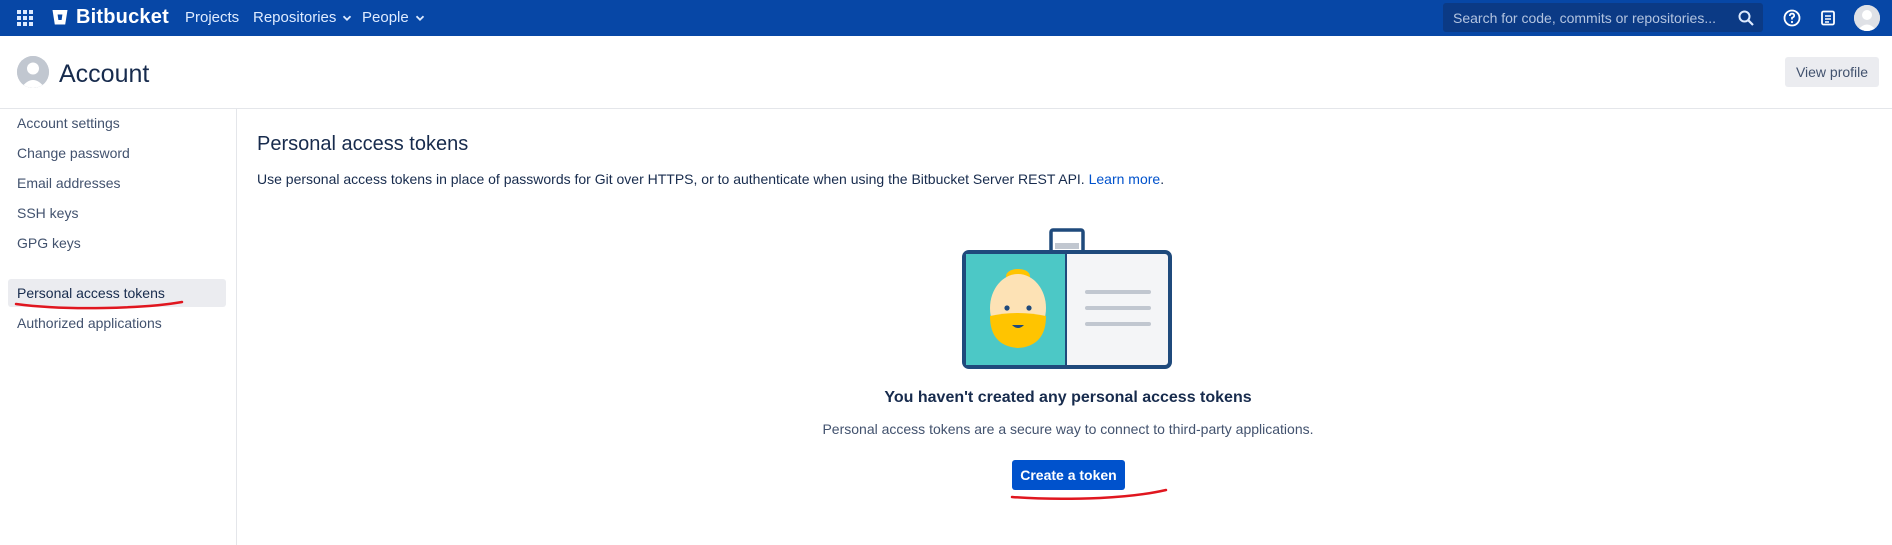 The image size is (1892, 545). I want to click on sidebar-item-account-settings: Account settings, so click(117, 123).